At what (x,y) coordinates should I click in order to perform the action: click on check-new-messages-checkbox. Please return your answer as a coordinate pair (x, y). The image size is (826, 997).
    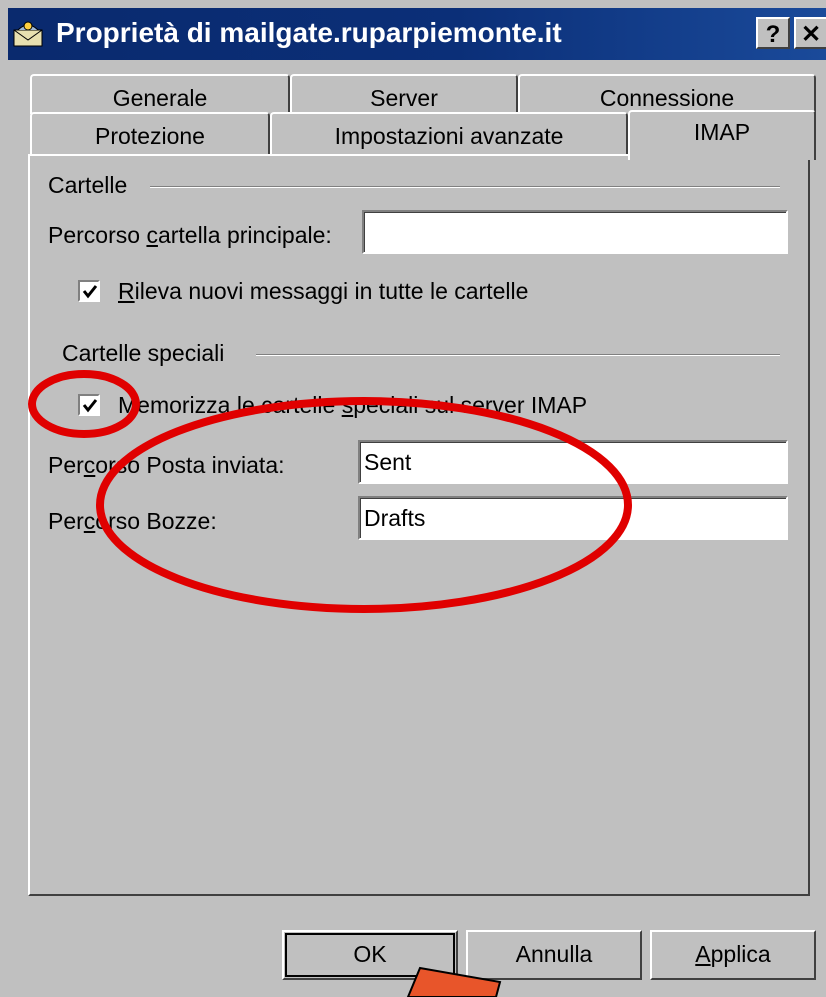
    Looking at the image, I should click on (89, 291).